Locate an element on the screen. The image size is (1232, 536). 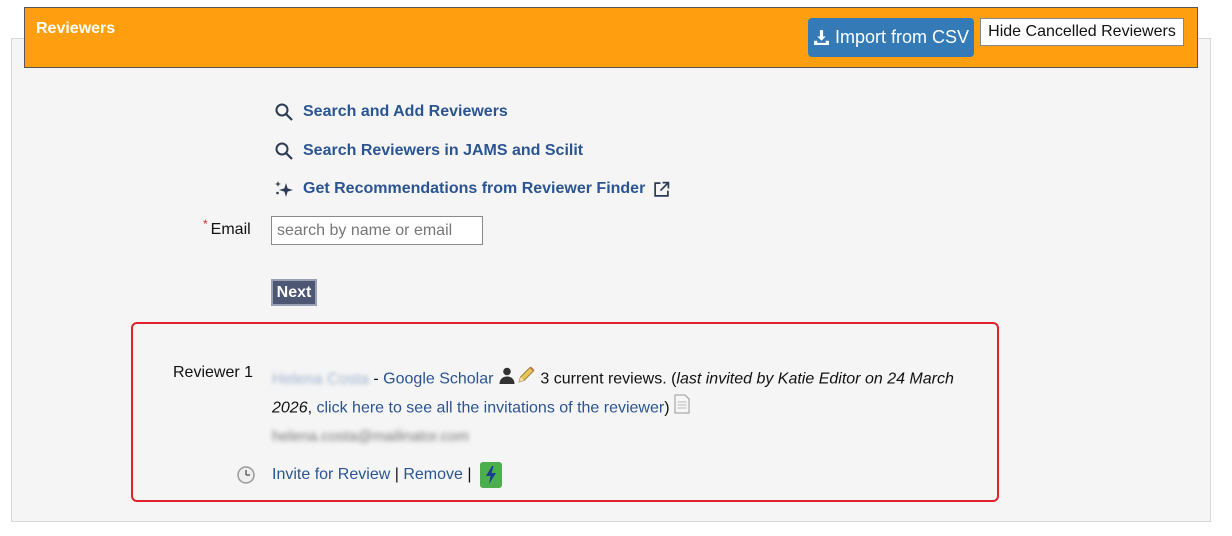
reviewer-finder-link: Get Recommendations from Reviewer Finder is located at coordinates (471, 189).